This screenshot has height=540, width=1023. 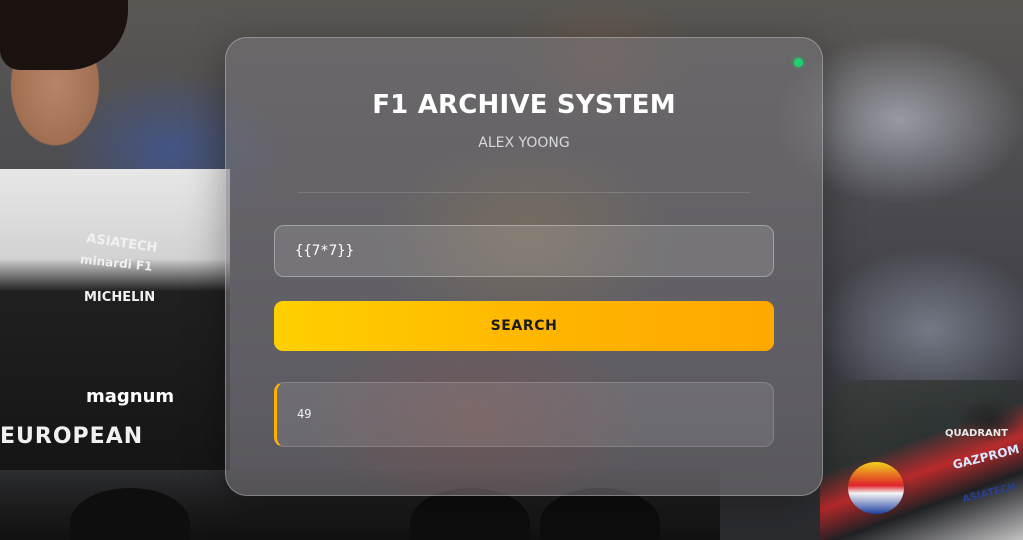 What do you see at coordinates (524, 326) in the screenshot?
I see `search-button: SEARCH` at bounding box center [524, 326].